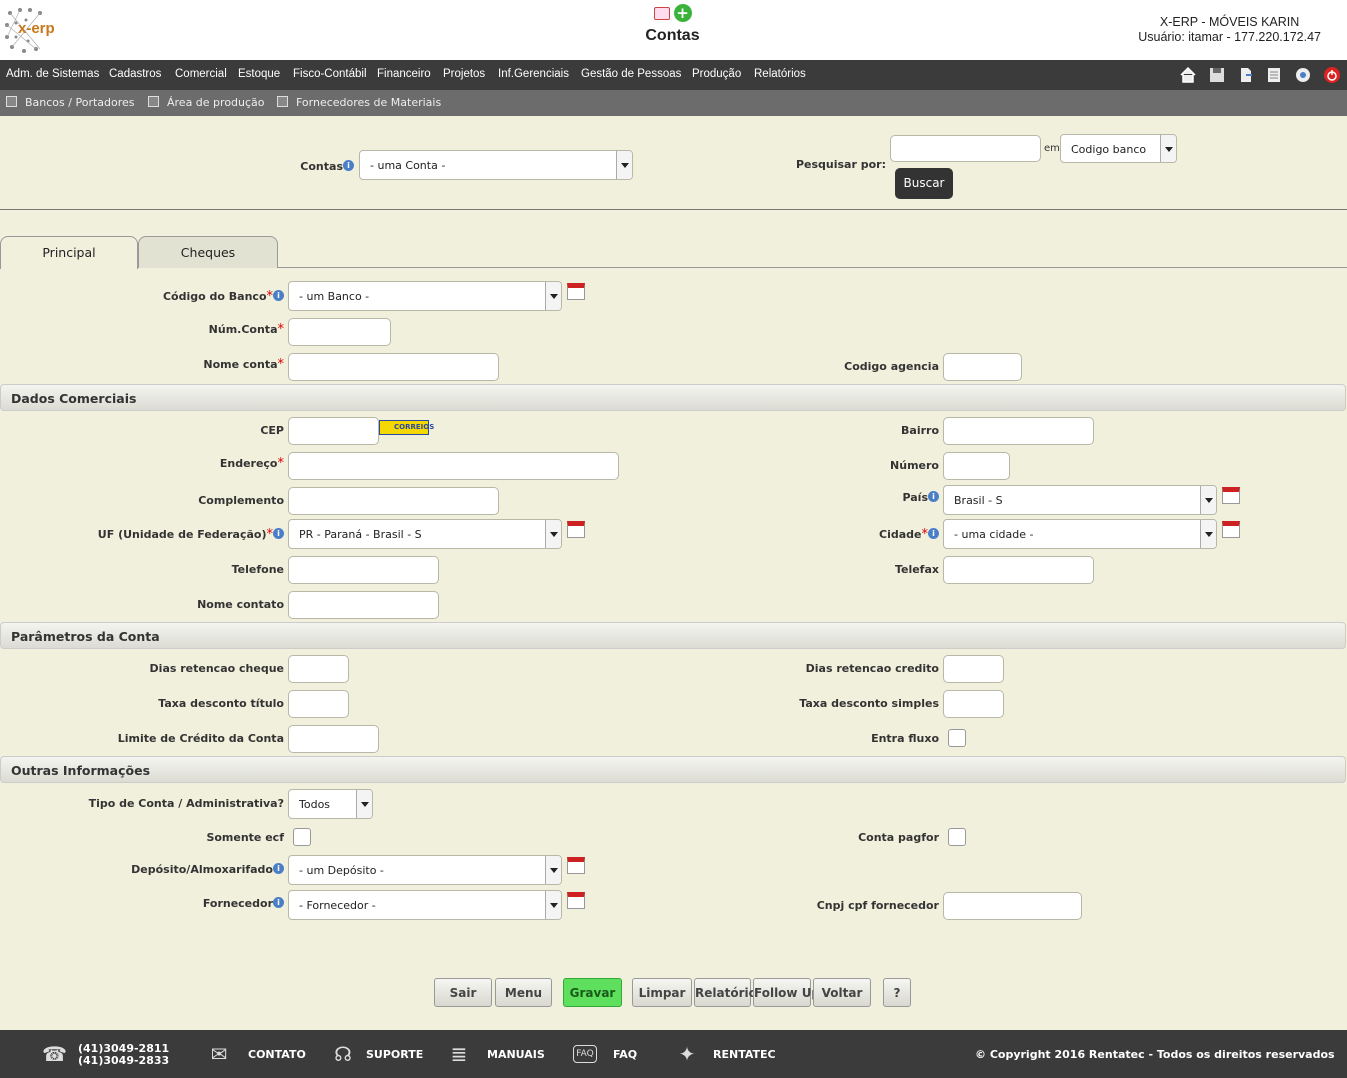 This screenshot has height=1078, width=1347. What do you see at coordinates (978, 500) in the screenshot?
I see `select-value: Brasil - S` at bounding box center [978, 500].